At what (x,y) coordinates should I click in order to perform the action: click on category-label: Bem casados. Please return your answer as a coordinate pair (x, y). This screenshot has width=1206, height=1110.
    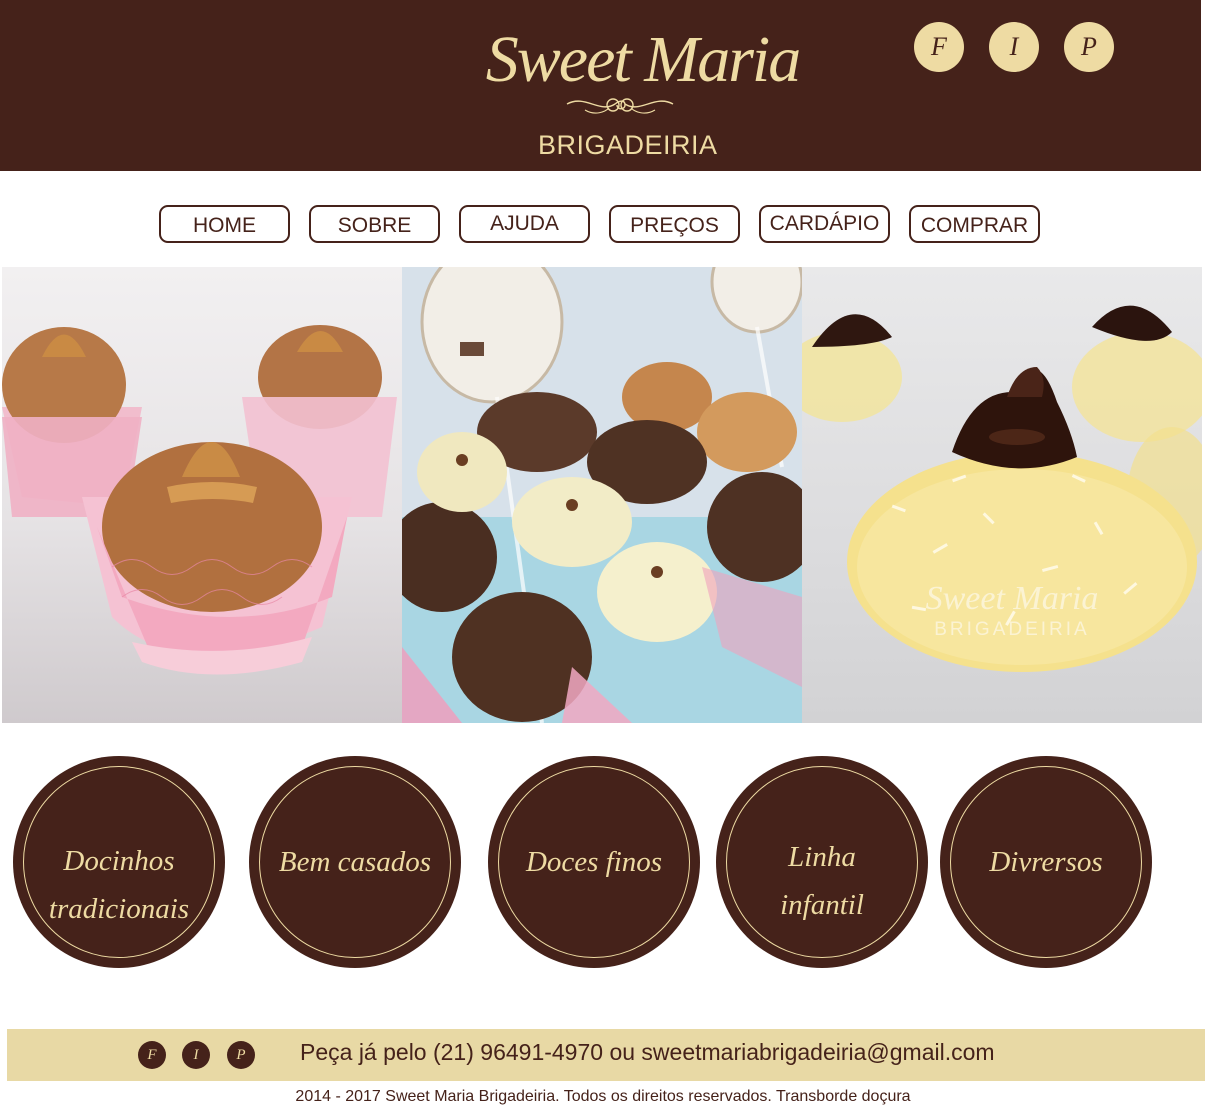
    Looking at the image, I should click on (355, 862).